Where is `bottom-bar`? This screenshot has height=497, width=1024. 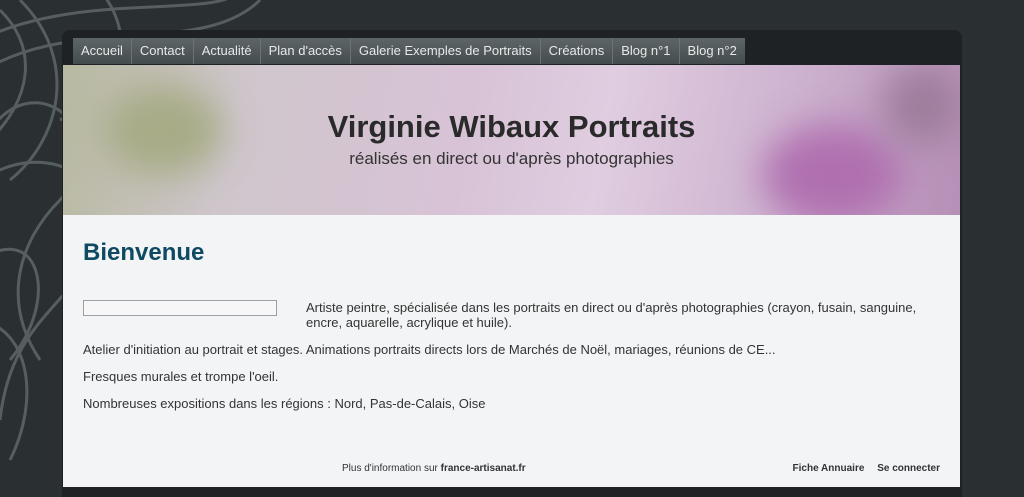 bottom-bar is located at coordinates (512, 492).